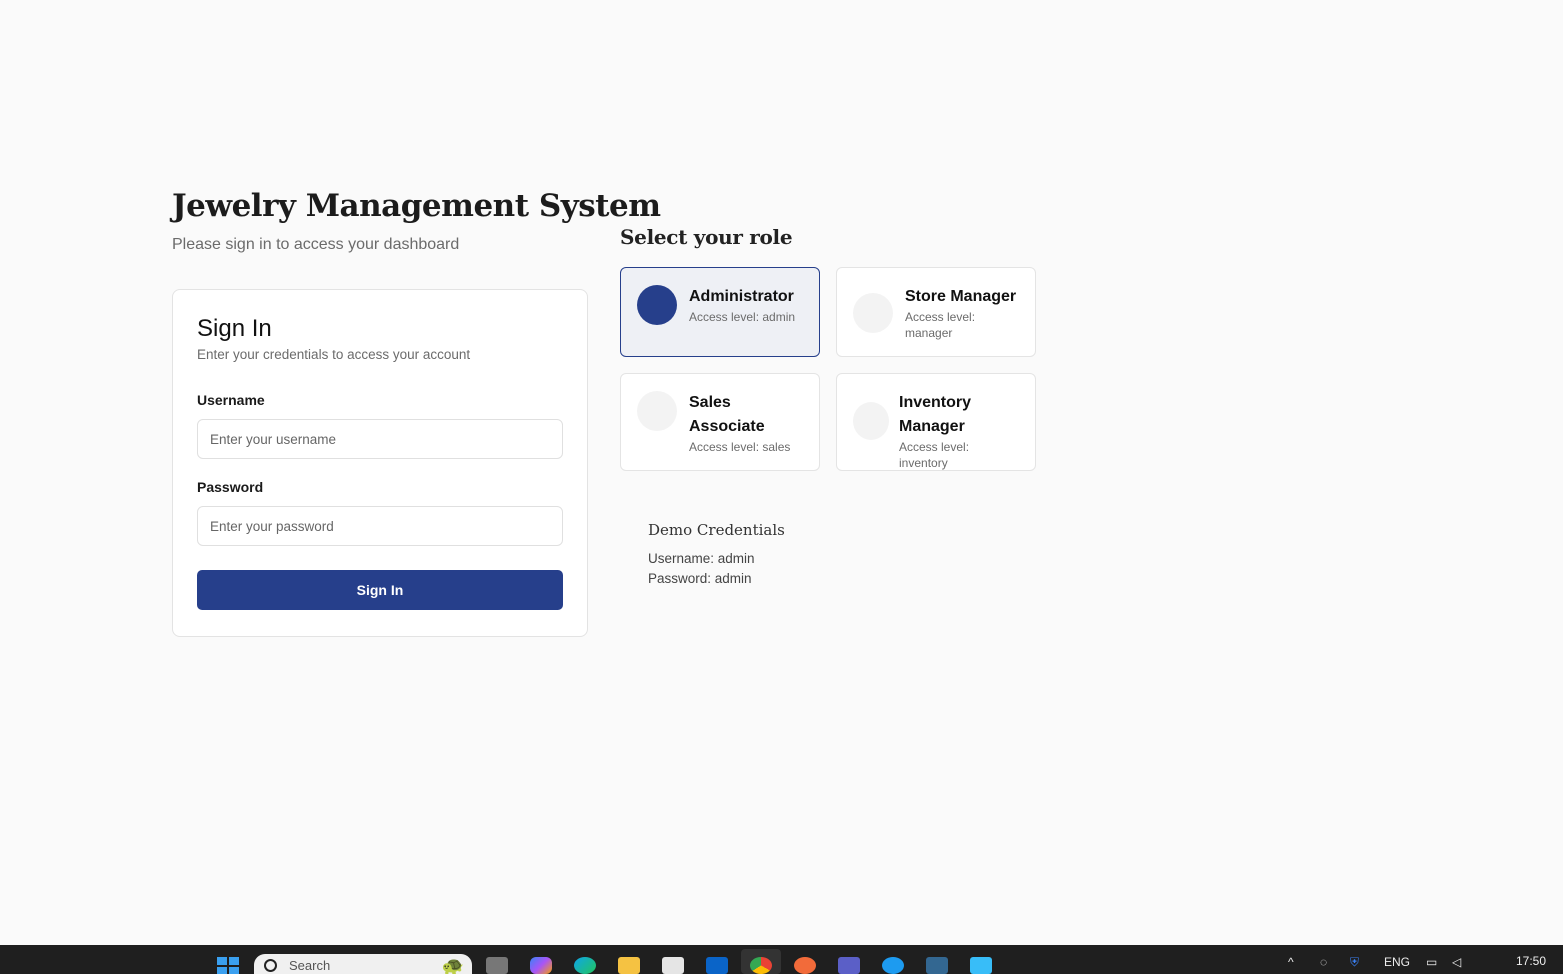 The height and width of the screenshot is (974, 1563). Describe the element at coordinates (727, 414) in the screenshot. I see `role-name: Sales Associate` at that location.